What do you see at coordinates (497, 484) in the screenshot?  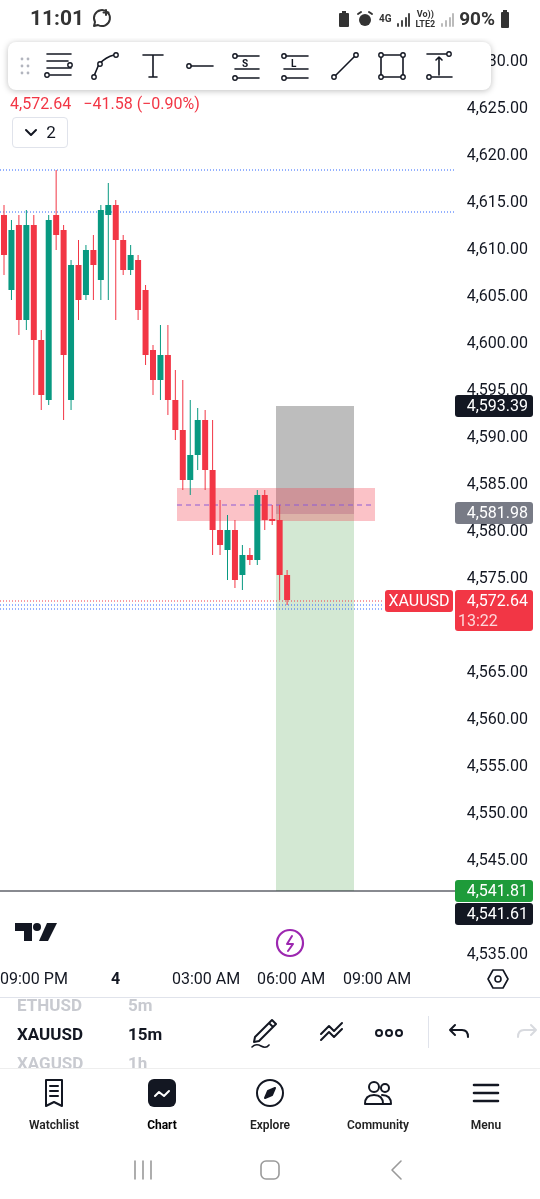 I see `price-label: 4,585.00` at bounding box center [497, 484].